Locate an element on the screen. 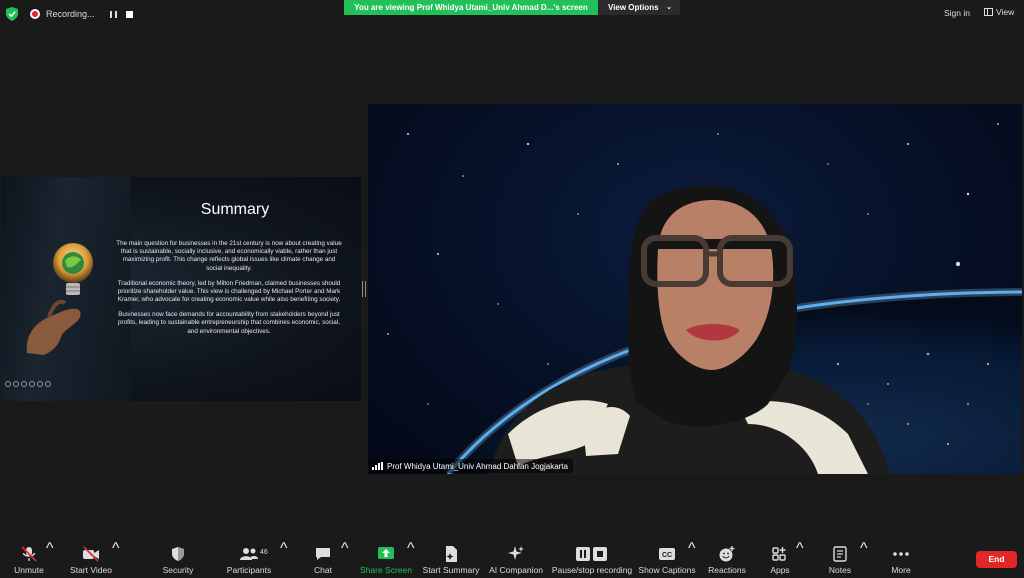 This screenshot has width=1024, height=578. notes-options-caret: ^ is located at coordinates (864, 549).